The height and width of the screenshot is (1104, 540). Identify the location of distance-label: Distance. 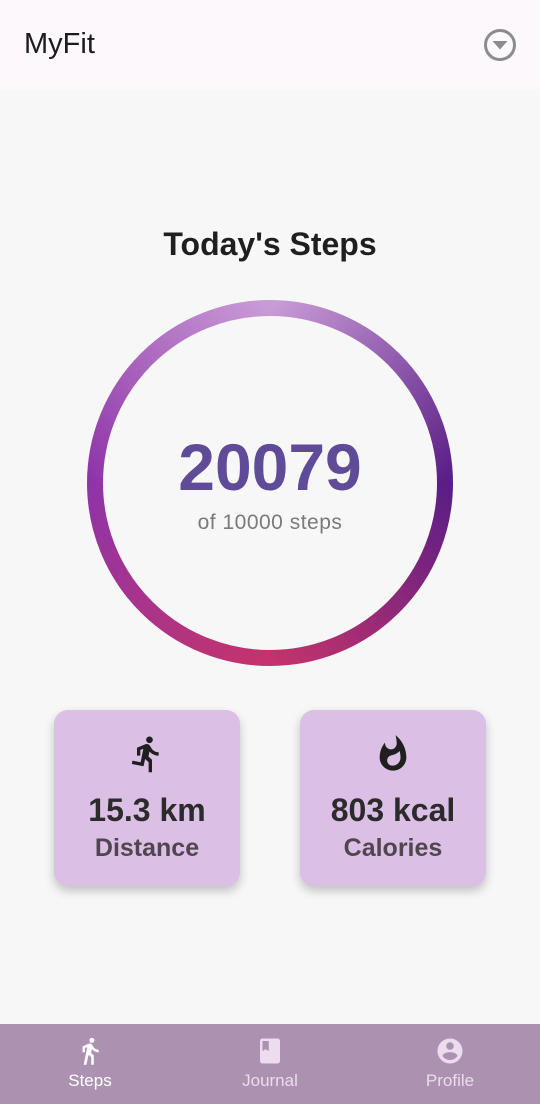
(147, 848).